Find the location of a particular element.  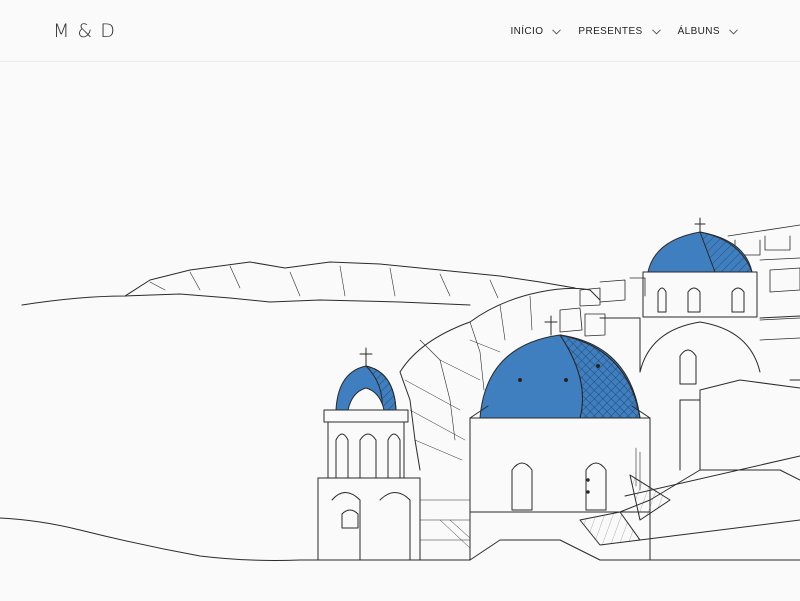

nav-label-presentes: PRESENTES is located at coordinates (610, 31).